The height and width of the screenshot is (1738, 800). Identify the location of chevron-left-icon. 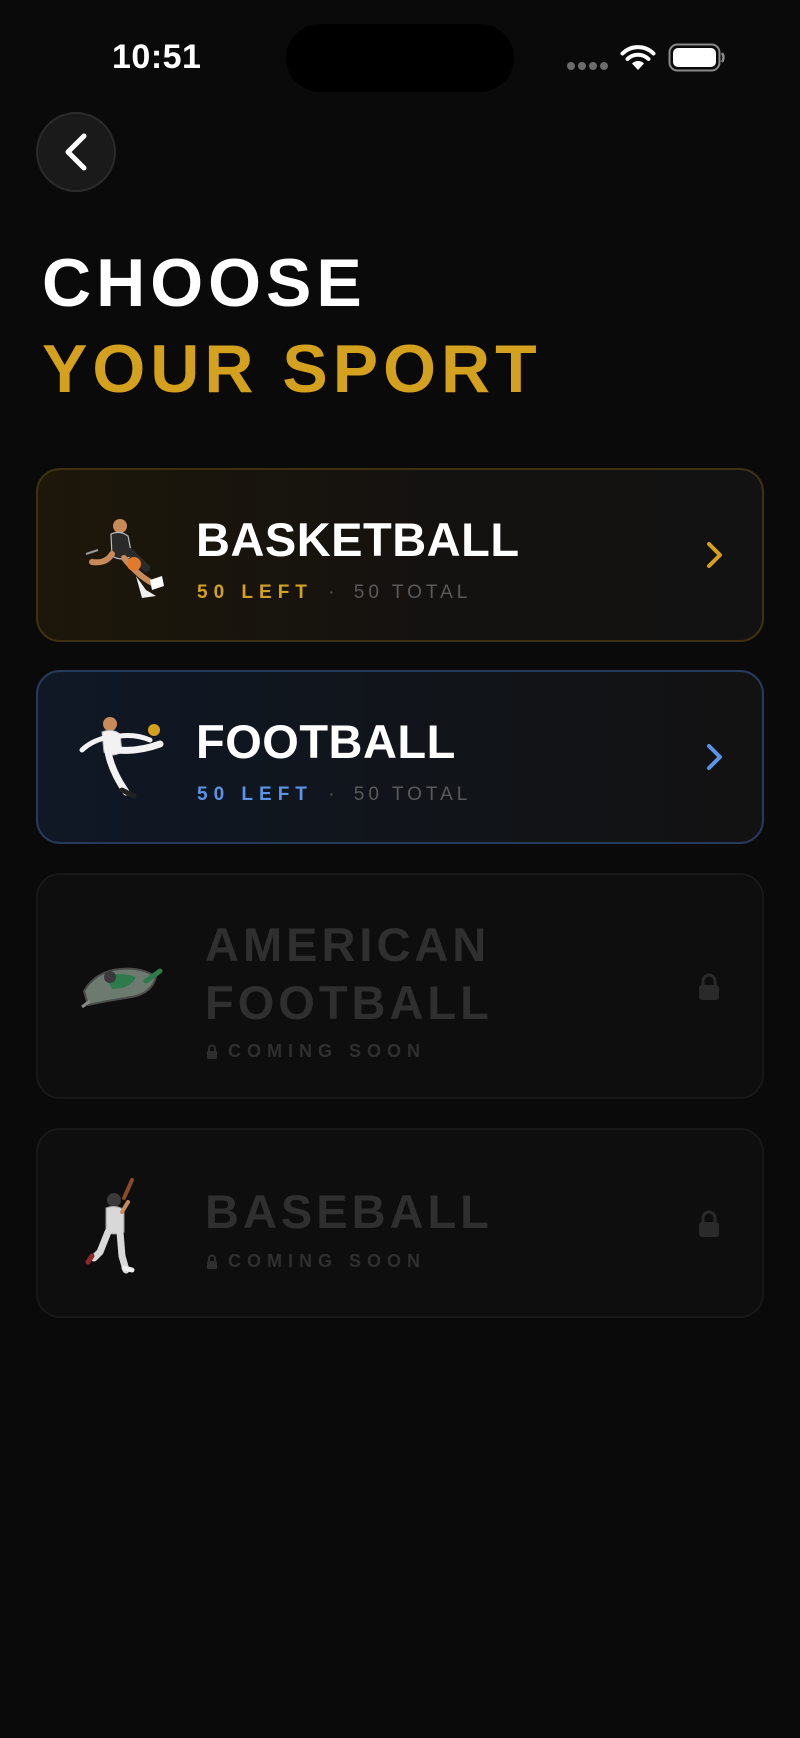
(76, 152).